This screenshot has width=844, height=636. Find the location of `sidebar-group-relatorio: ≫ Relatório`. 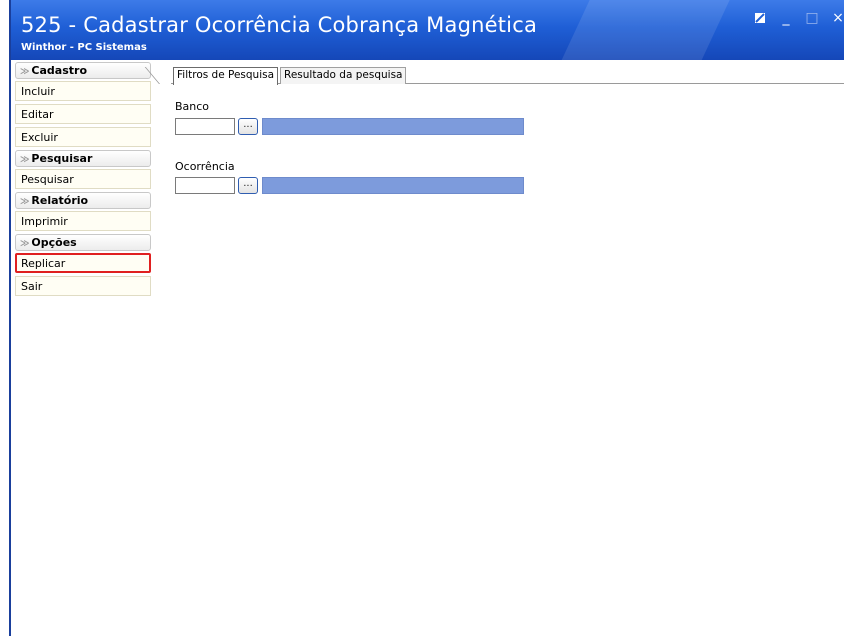

sidebar-group-relatorio: ≫ Relatório is located at coordinates (83, 200).